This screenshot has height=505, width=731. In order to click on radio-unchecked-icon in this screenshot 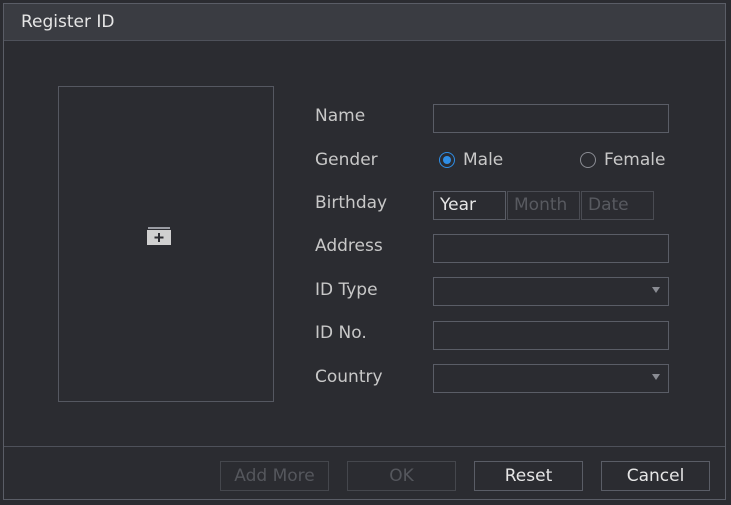, I will do `click(588, 160)`.